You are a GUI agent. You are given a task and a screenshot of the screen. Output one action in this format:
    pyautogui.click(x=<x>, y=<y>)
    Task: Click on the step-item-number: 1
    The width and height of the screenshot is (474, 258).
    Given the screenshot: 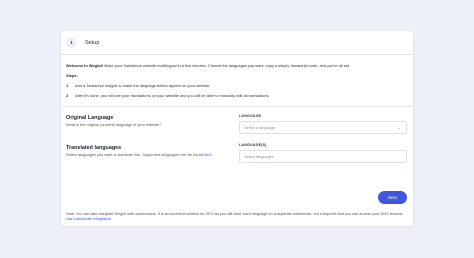 What is the action you would take?
    pyautogui.click(x=67, y=86)
    